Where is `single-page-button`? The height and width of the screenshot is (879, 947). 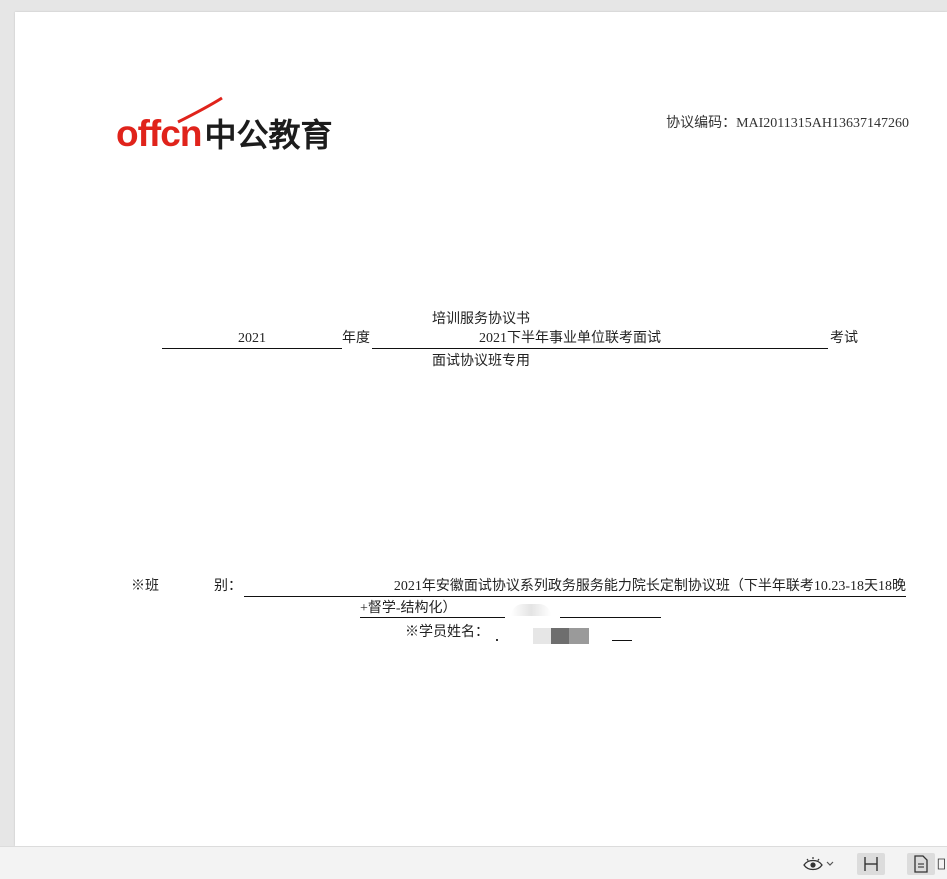
single-page-button is located at coordinates (921, 864).